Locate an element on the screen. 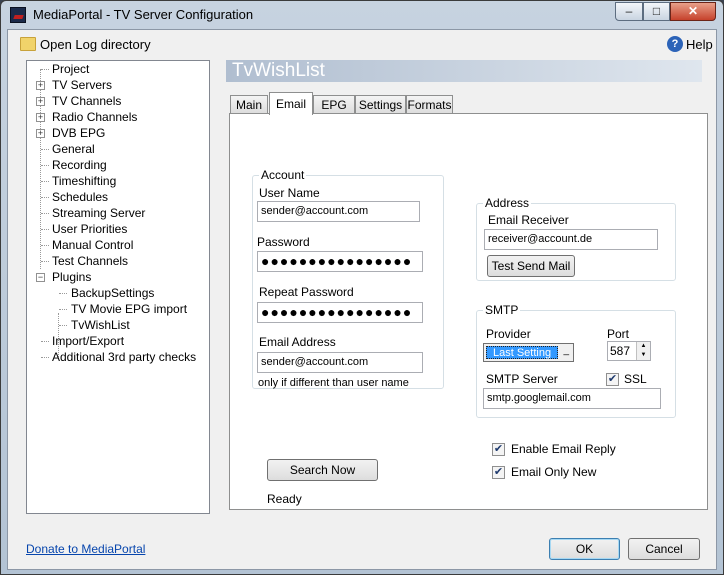 This screenshot has height=575, width=724. tree-item-label: Additional 3rd party checks is located at coordinates (124, 357).